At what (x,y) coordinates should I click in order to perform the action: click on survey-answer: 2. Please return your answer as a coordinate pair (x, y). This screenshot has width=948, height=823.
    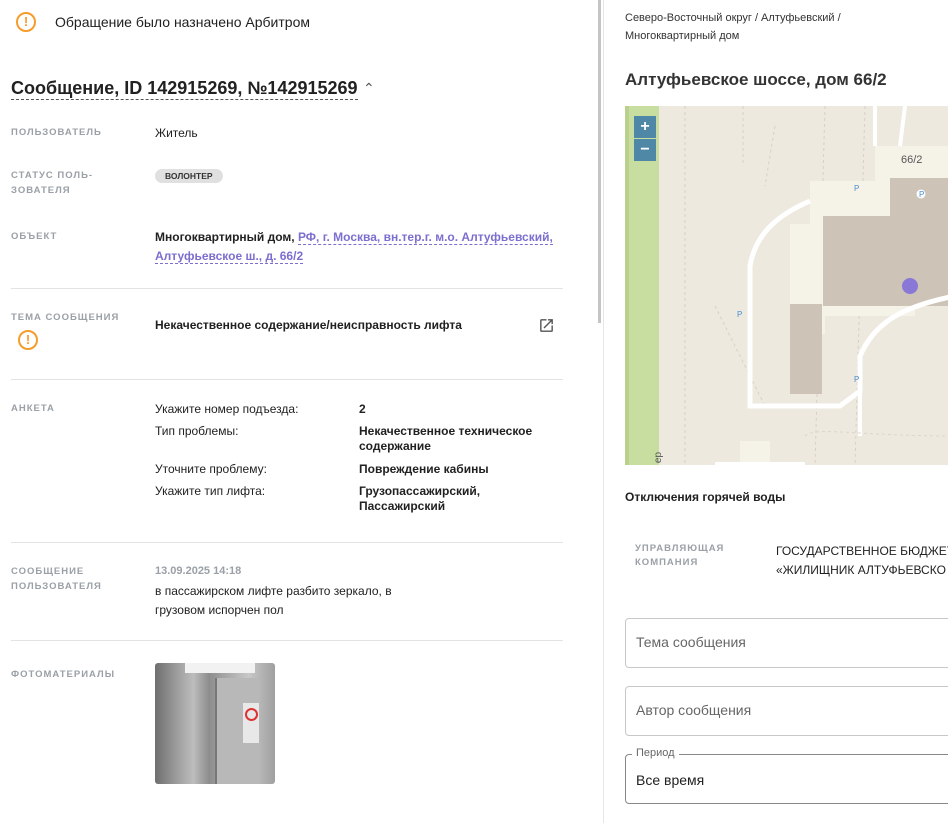
    Looking at the image, I should click on (362, 409).